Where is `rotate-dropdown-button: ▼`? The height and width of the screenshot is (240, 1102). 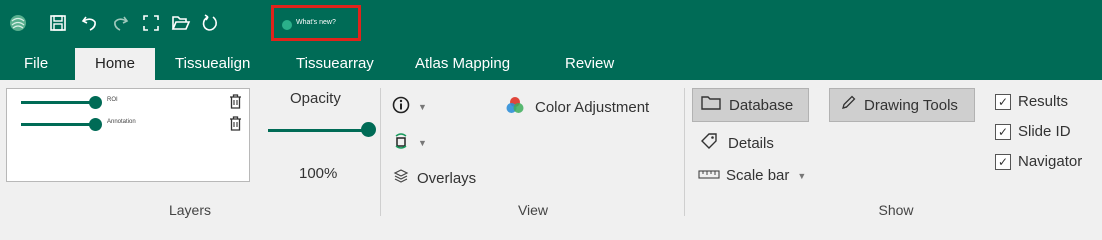
rotate-dropdown-button: ▼ is located at coordinates (409, 143).